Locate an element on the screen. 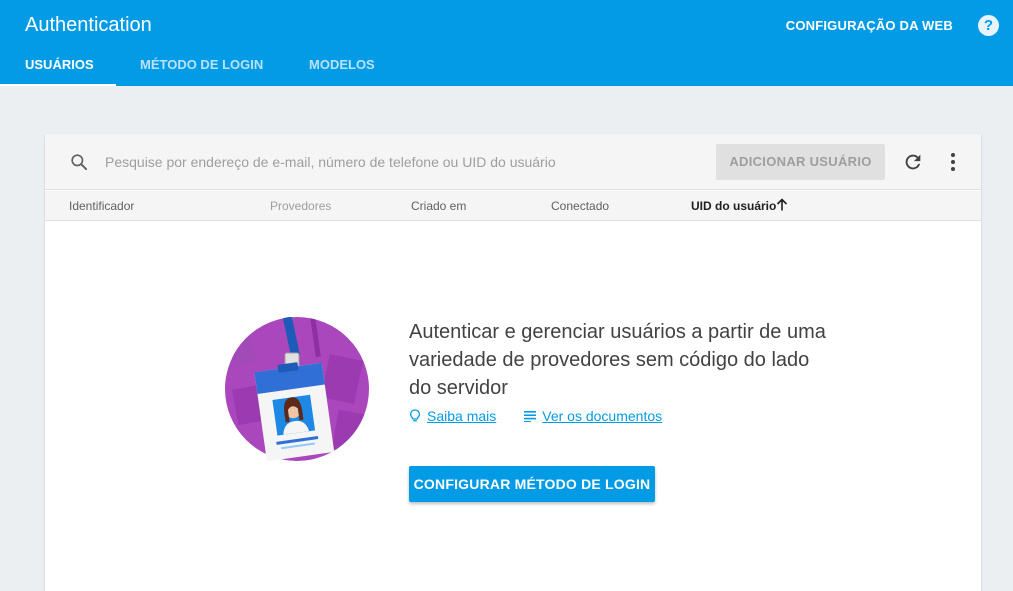 This screenshot has height=591, width=1013. learn-more-label: Saiba mais is located at coordinates (461, 416).